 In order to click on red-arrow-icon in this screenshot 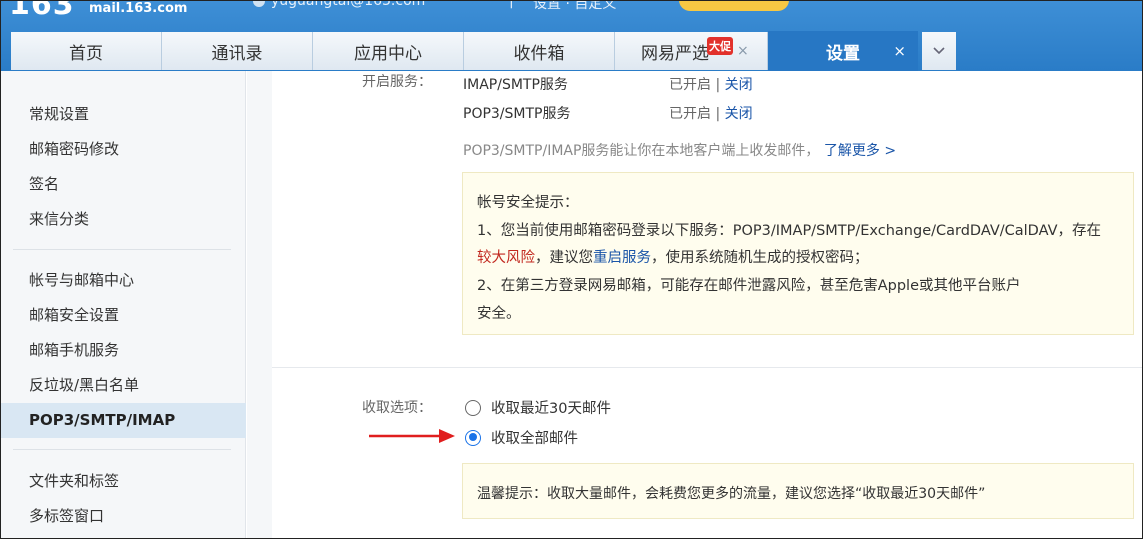, I will do `click(412, 436)`.